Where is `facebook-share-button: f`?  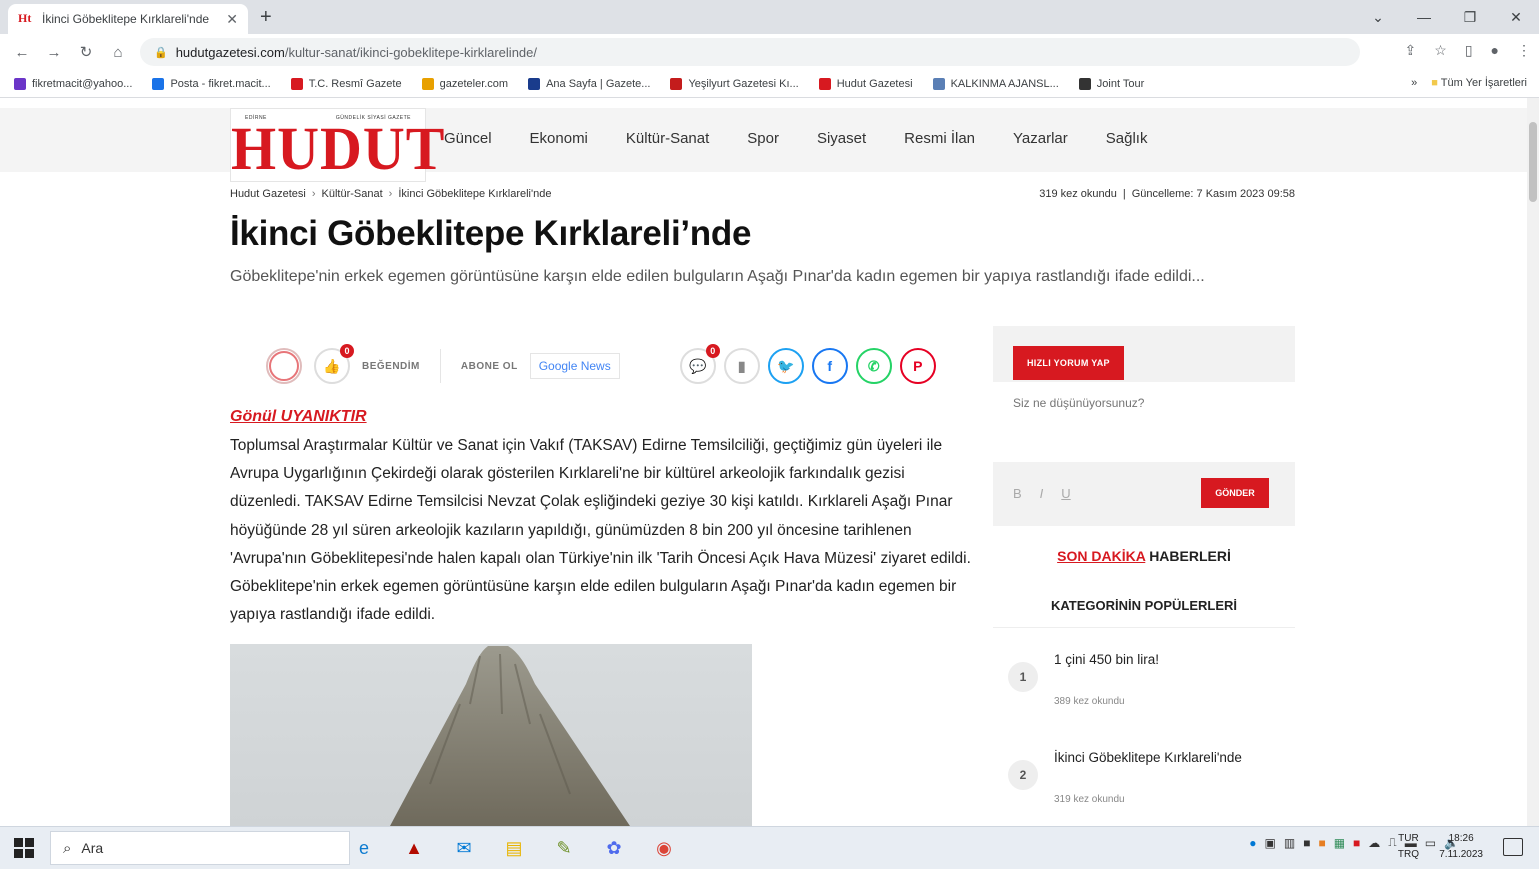
facebook-share-button: f is located at coordinates (829, 366).